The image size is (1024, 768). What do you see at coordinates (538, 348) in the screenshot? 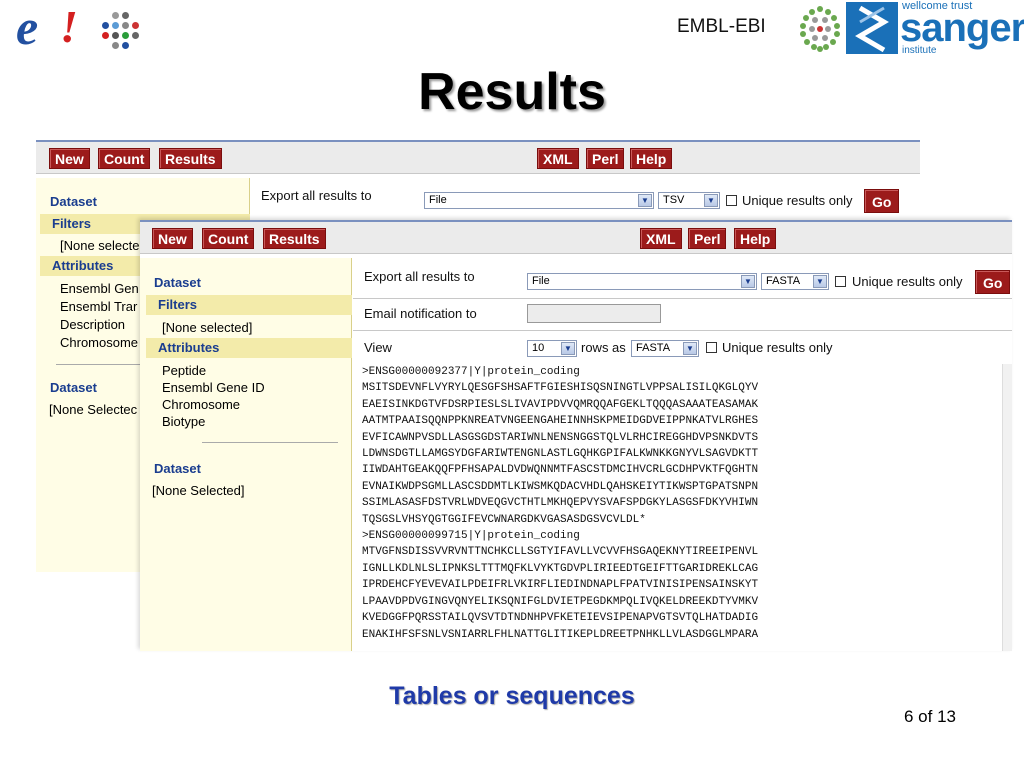
I see `view-count-value: 10` at bounding box center [538, 348].